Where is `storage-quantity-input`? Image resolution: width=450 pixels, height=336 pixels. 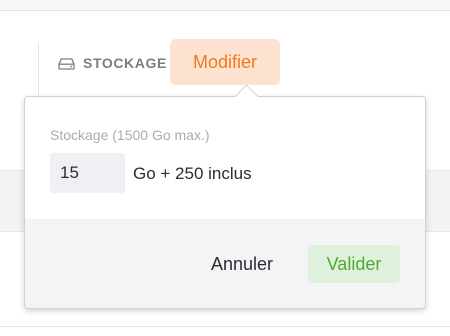
storage-quantity-input is located at coordinates (87, 173).